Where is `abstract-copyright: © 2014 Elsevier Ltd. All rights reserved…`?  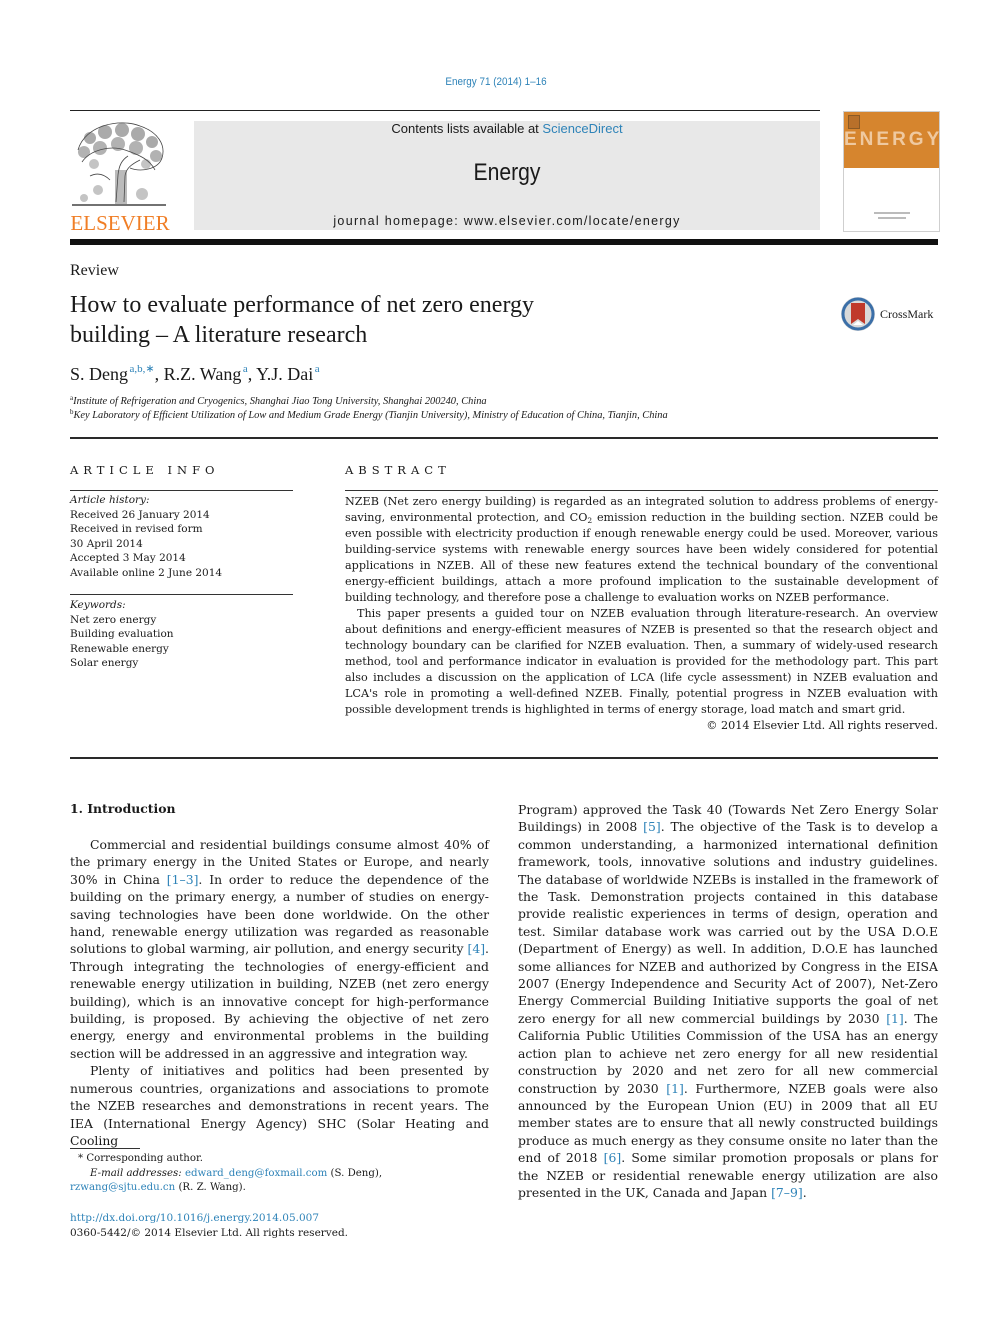
abstract-copyright: © 2014 Elsevier Ltd. All rights reserved… is located at coordinates (822, 725).